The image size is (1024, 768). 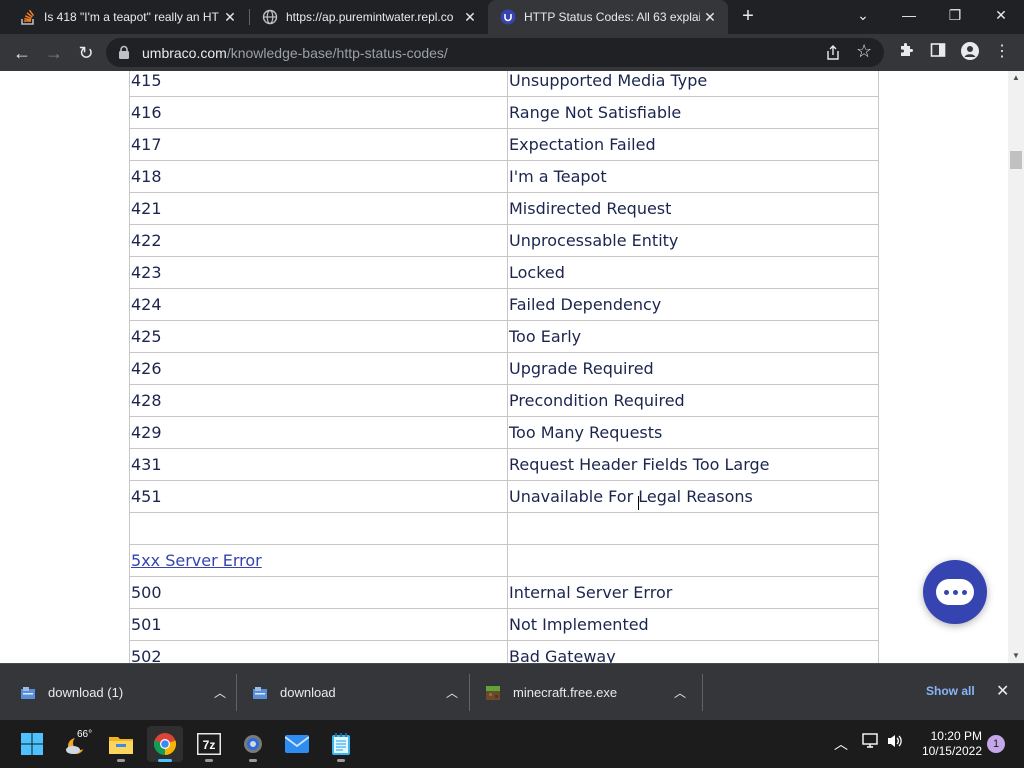 I want to click on table-row: 428 Precondition Required, so click(x=504, y=400).